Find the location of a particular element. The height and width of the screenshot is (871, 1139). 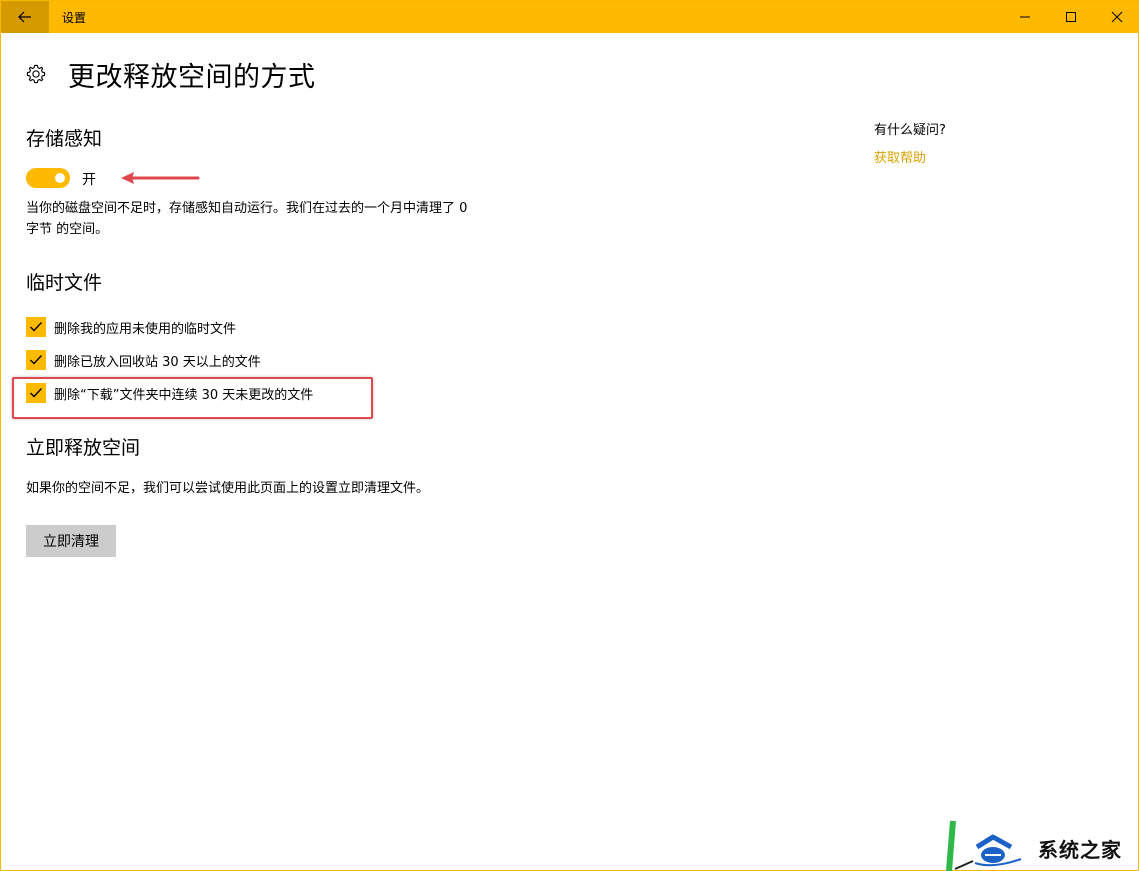

annotation-highlight-box is located at coordinates (192, 398).